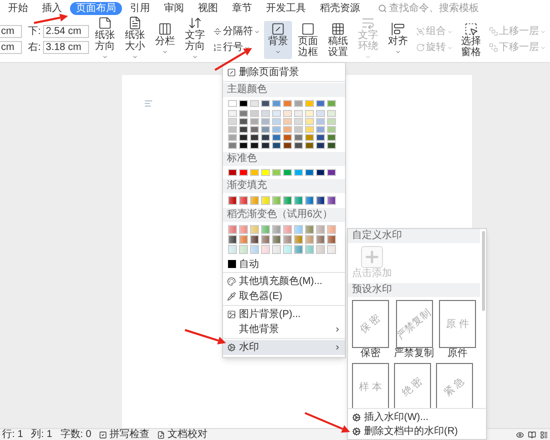 This screenshot has height=440, width=550. Describe the element at coordinates (182, 434) in the screenshot. I see `status-toggle: 文档校对` at that location.